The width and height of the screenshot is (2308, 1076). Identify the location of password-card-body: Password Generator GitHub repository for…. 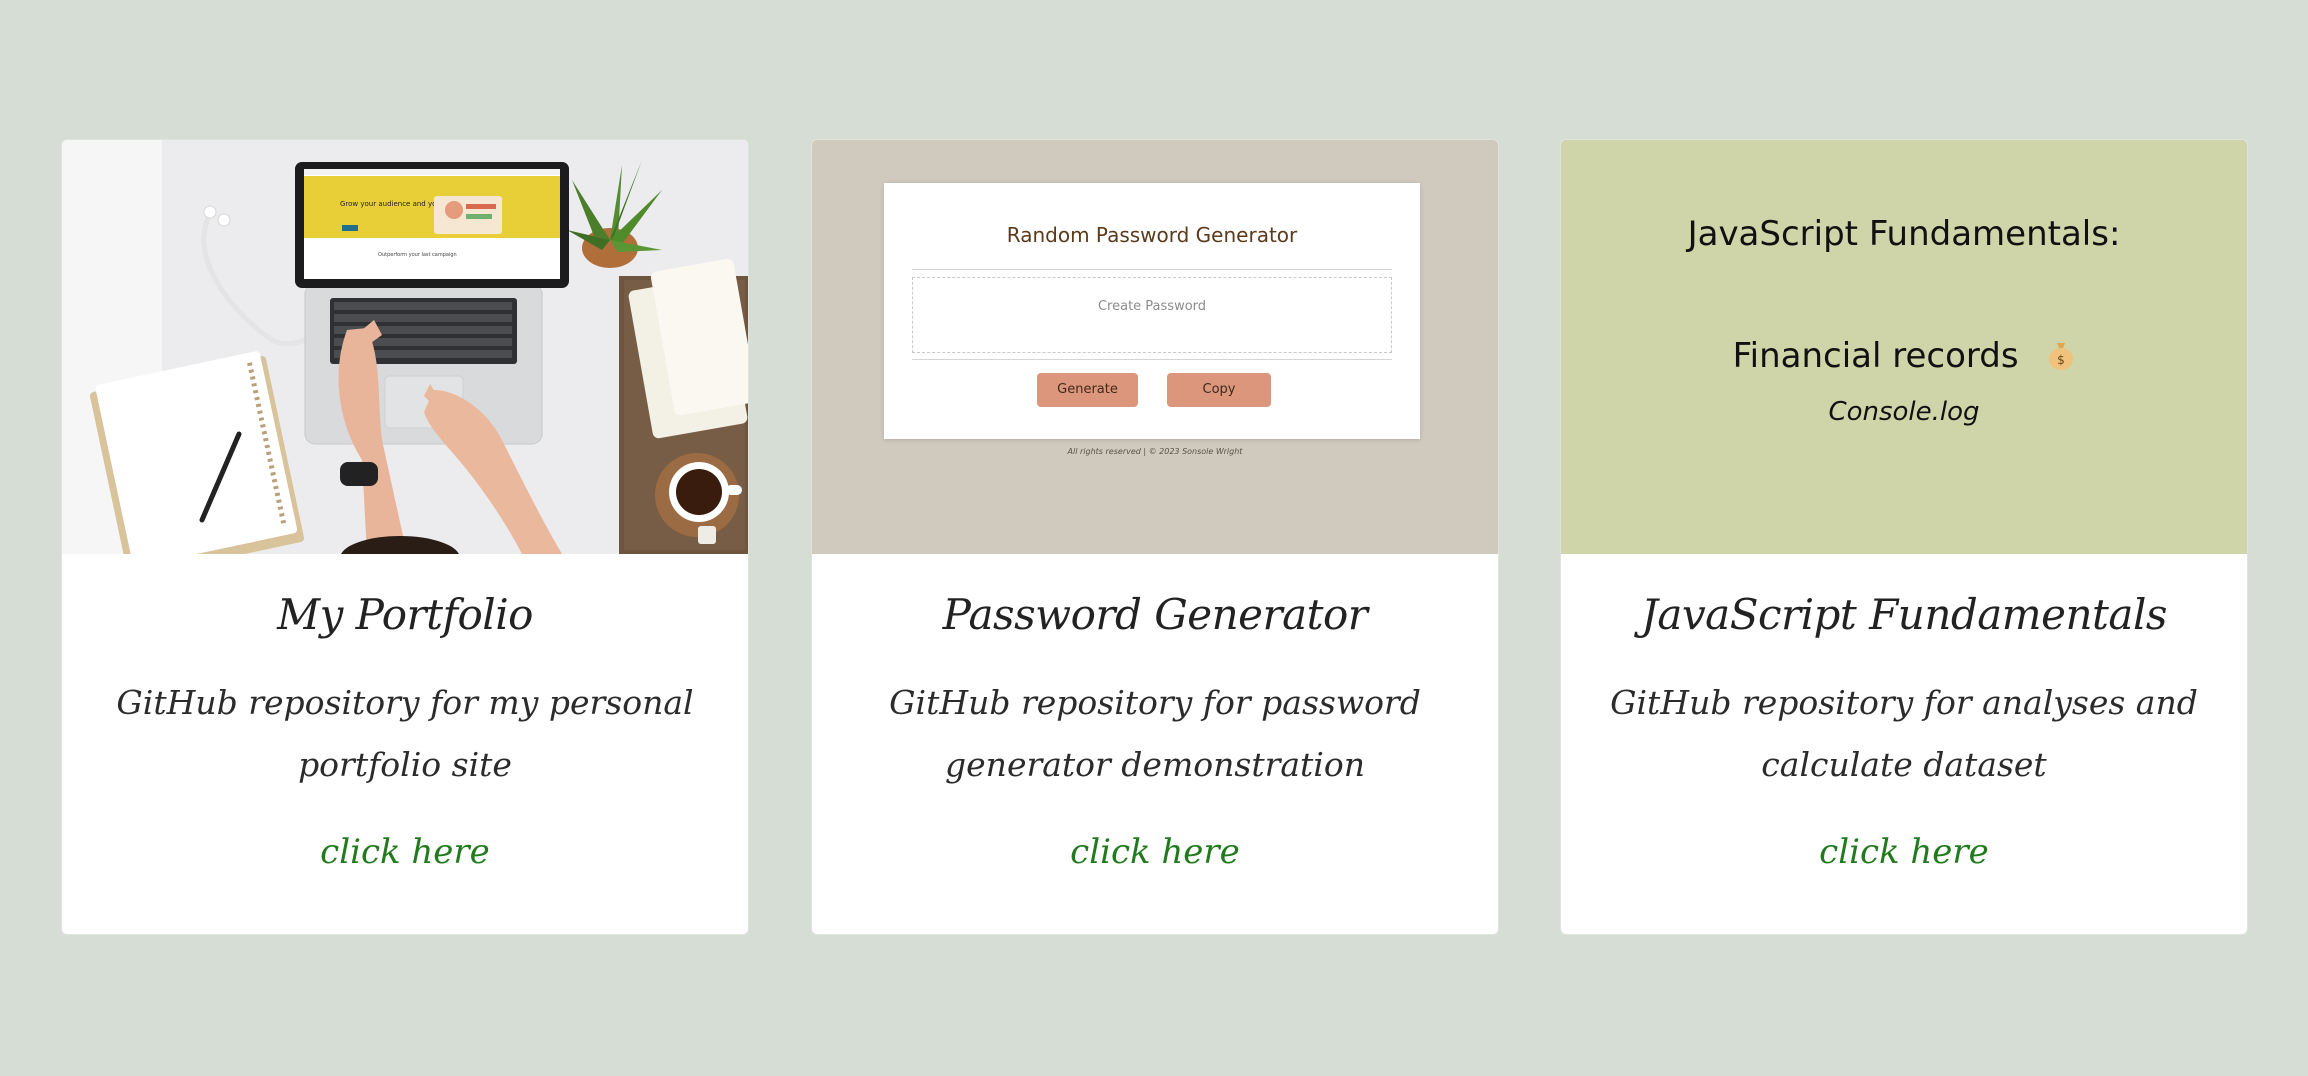
(1155, 744).